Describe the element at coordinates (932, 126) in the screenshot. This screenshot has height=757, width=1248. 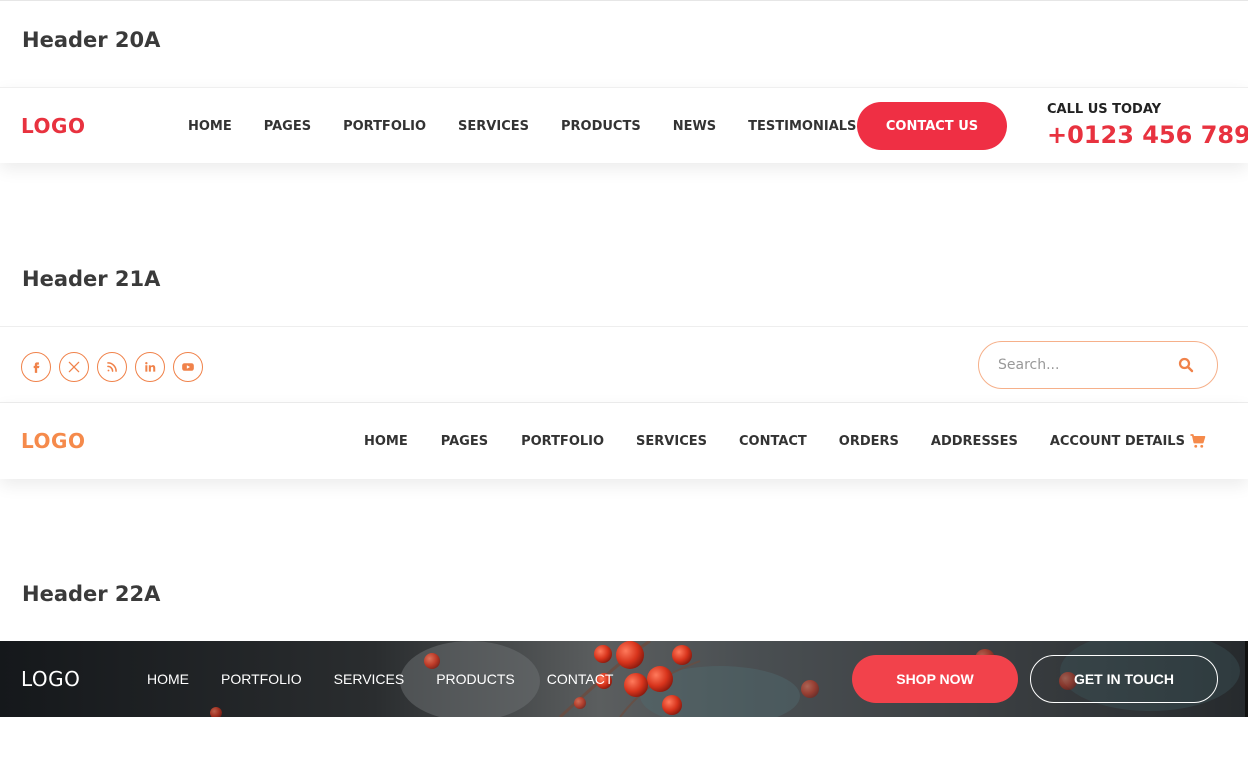
I see `contact-us-button: CONTACT US` at that location.